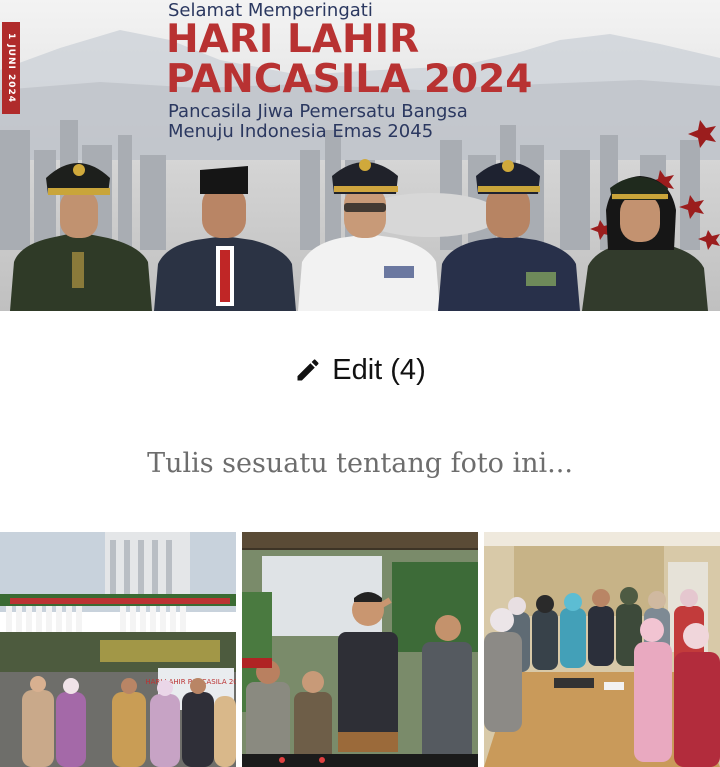 Image resolution: width=720 pixels, height=767 pixels. I want to click on video-call-salute-photo, so click(360, 649).